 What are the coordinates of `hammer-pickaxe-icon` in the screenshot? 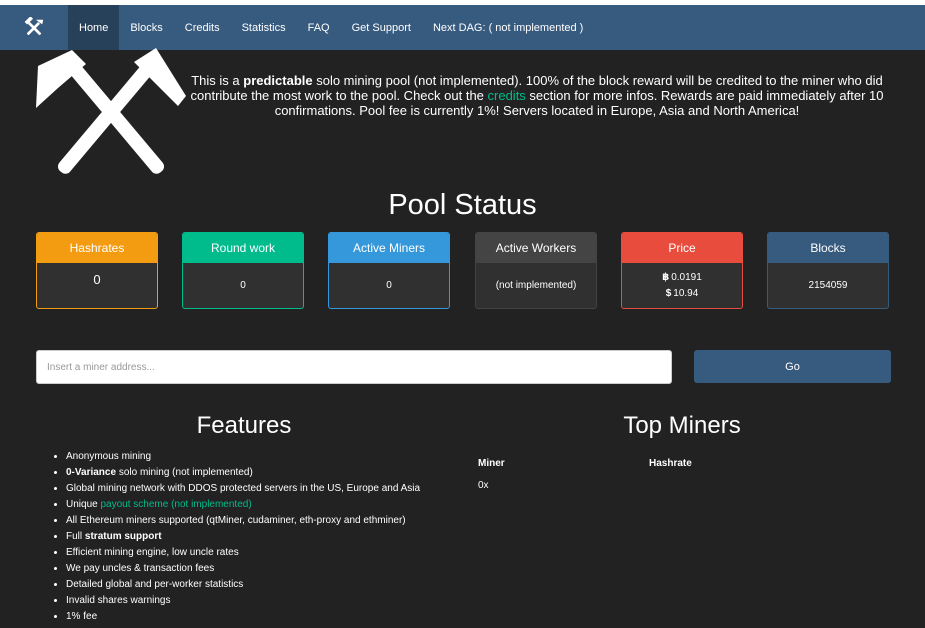 It's located at (34, 25).